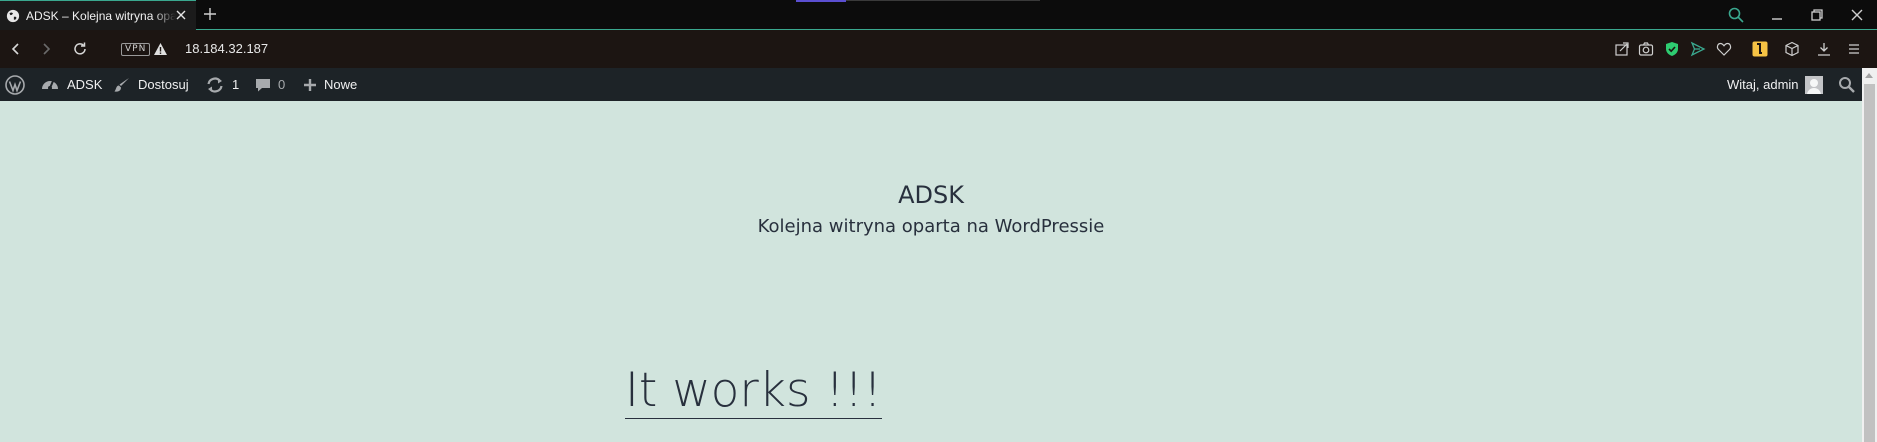 The width and height of the screenshot is (1877, 442). Describe the element at coordinates (121, 84) in the screenshot. I see `paintbrush-icon` at that location.